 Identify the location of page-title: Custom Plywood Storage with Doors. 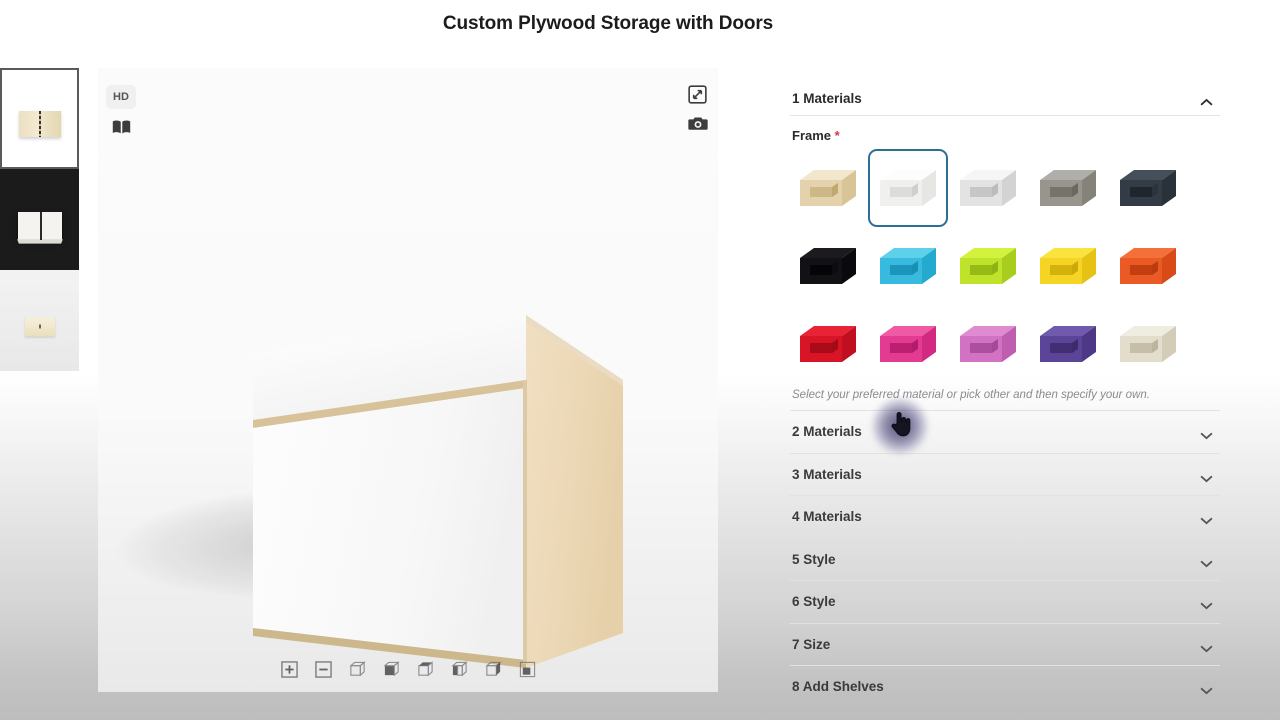
(608, 23).